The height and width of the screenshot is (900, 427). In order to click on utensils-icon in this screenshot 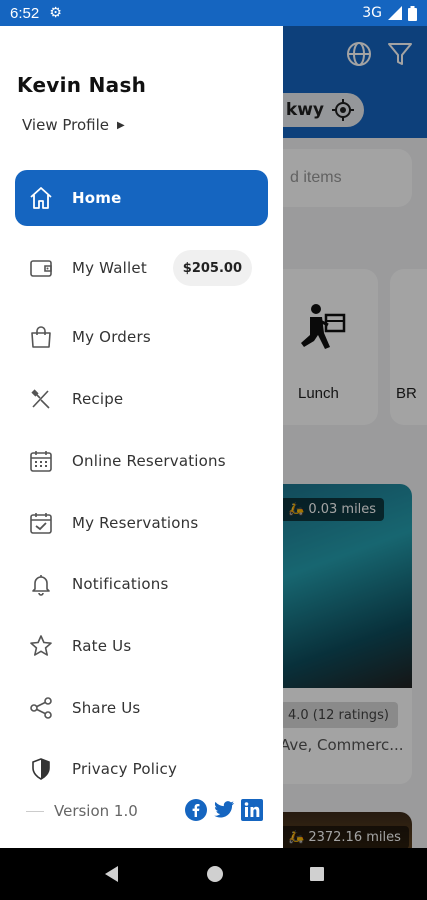, I will do `click(41, 399)`.